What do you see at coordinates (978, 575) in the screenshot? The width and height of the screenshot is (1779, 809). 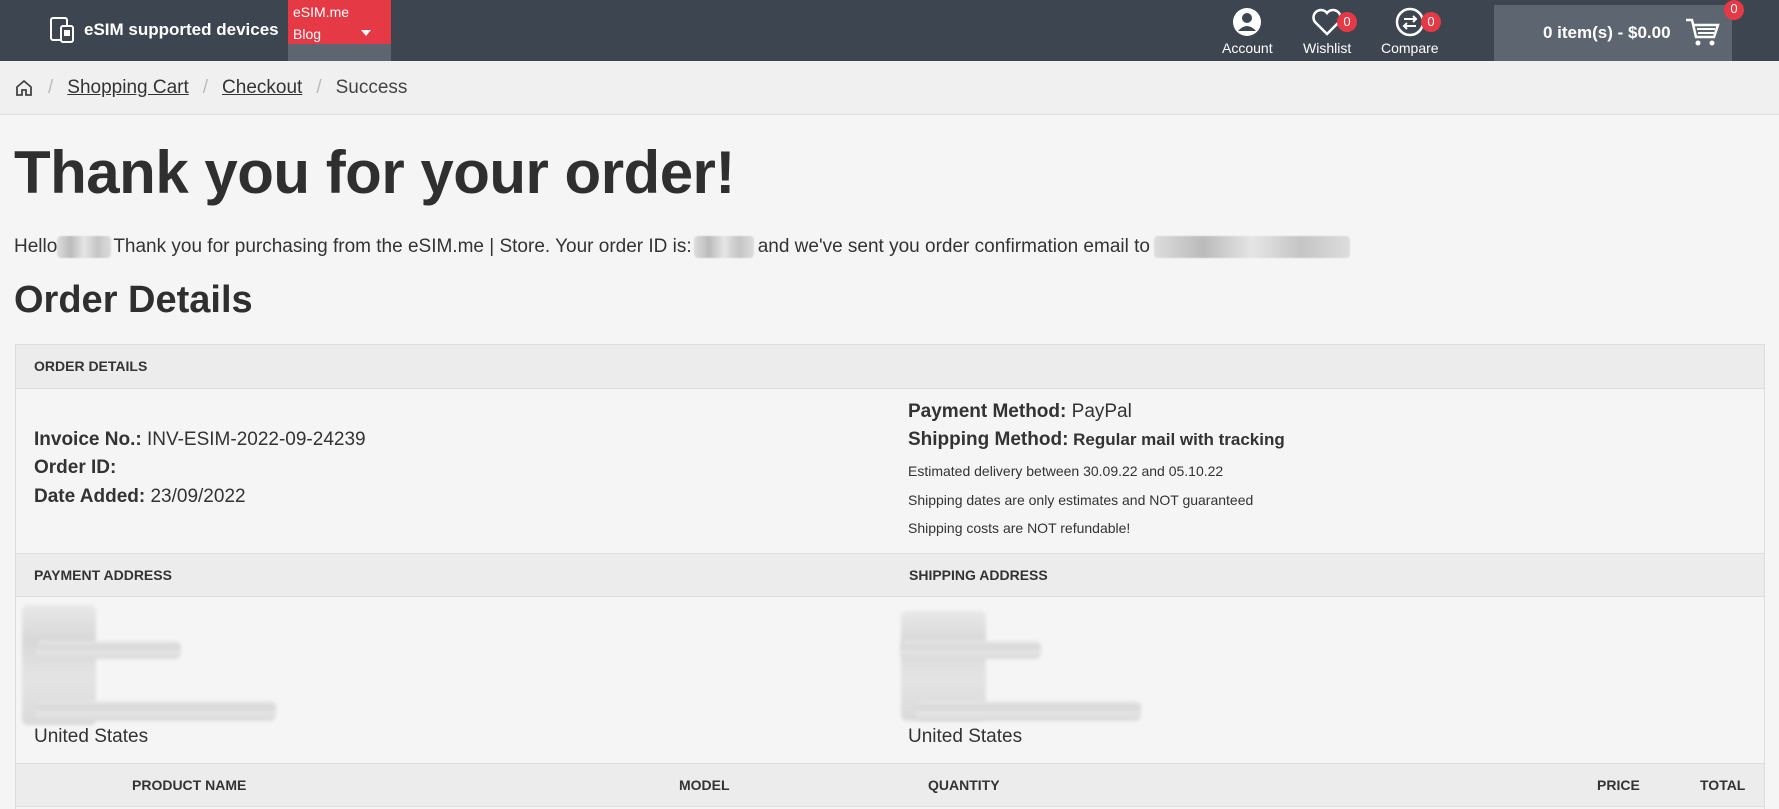 I see `shipping-address-header: SHIPPING ADDRESS` at bounding box center [978, 575].